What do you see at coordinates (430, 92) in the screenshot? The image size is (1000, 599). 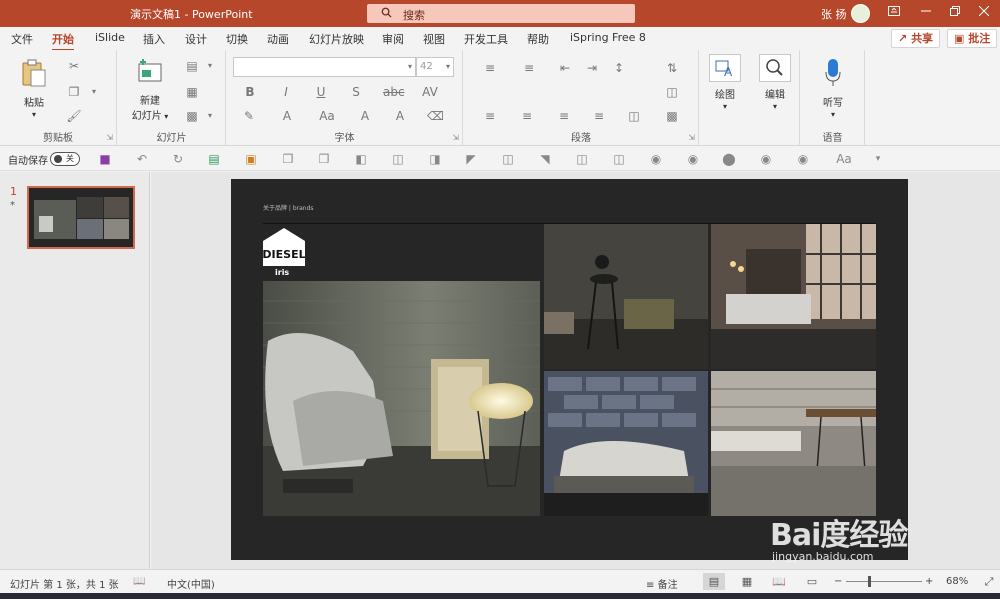 I see `char-spacing-icon: AV` at bounding box center [430, 92].